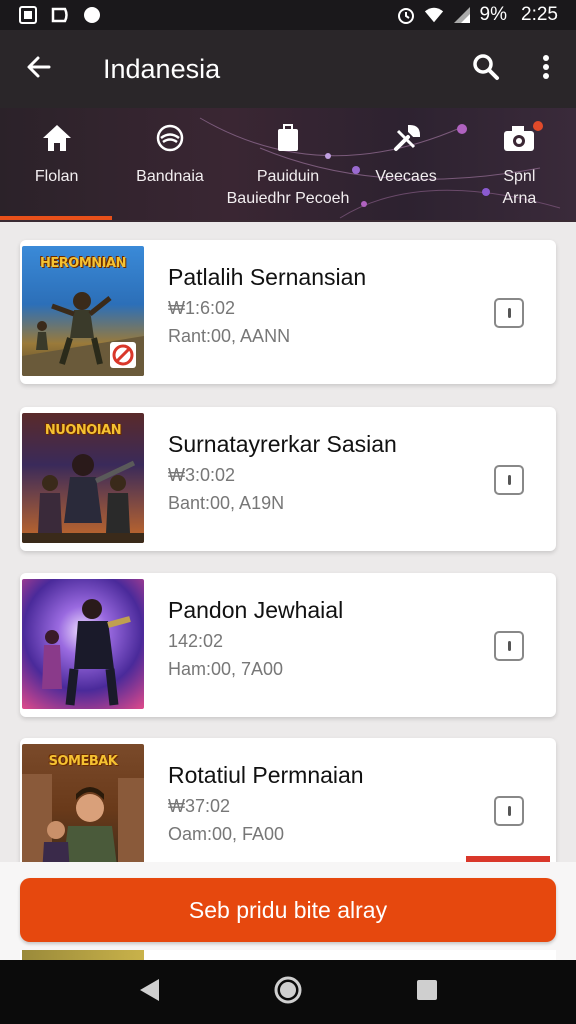 Image resolution: width=576 pixels, height=1024 pixels. Describe the element at coordinates (199, 806) in the screenshot. I see `game-meta: ₩37:02` at that location.